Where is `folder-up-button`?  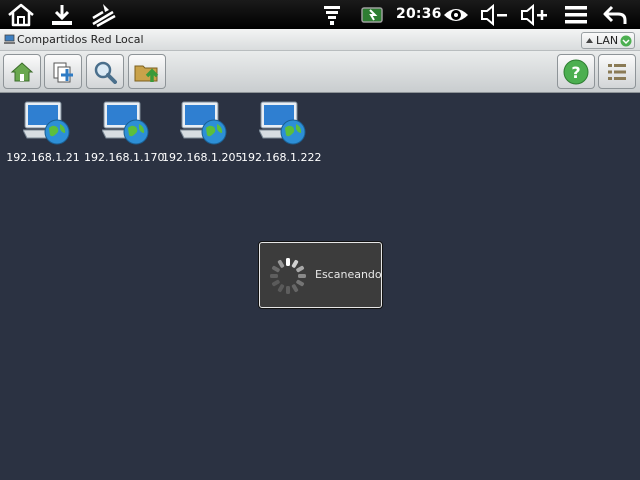 folder-up-button is located at coordinates (147, 71).